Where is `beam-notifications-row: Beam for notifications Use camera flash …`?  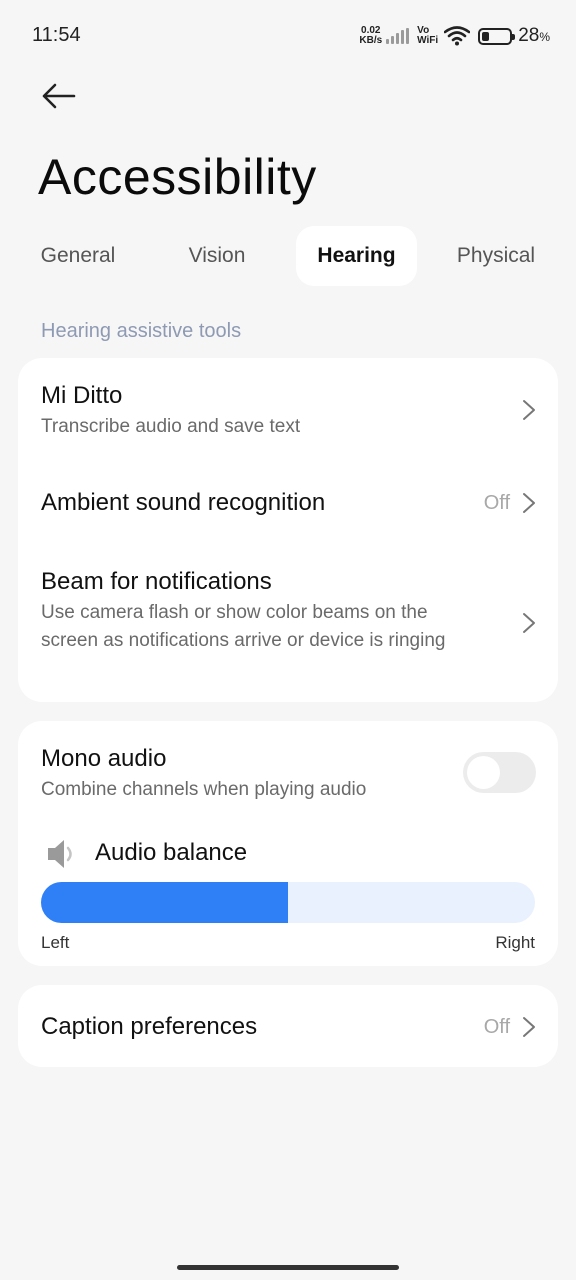 beam-notifications-row: Beam for notifications Use camera flash … is located at coordinates (288, 624).